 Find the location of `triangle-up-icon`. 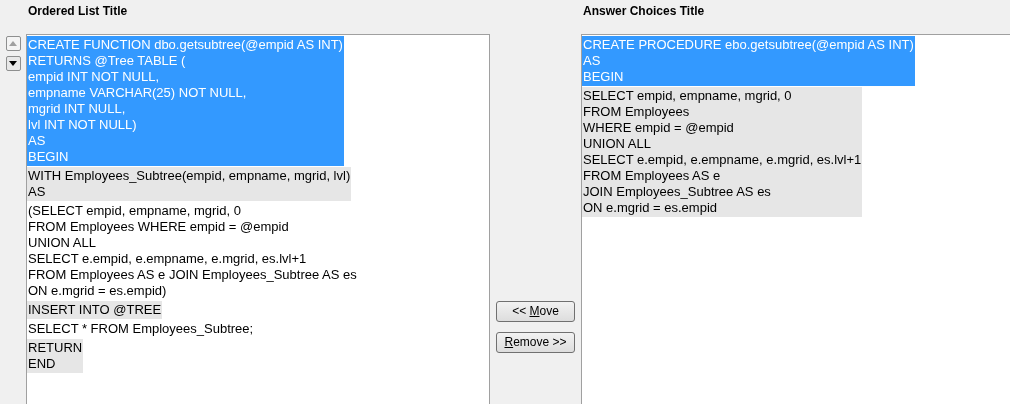

triangle-up-icon is located at coordinates (13, 43).